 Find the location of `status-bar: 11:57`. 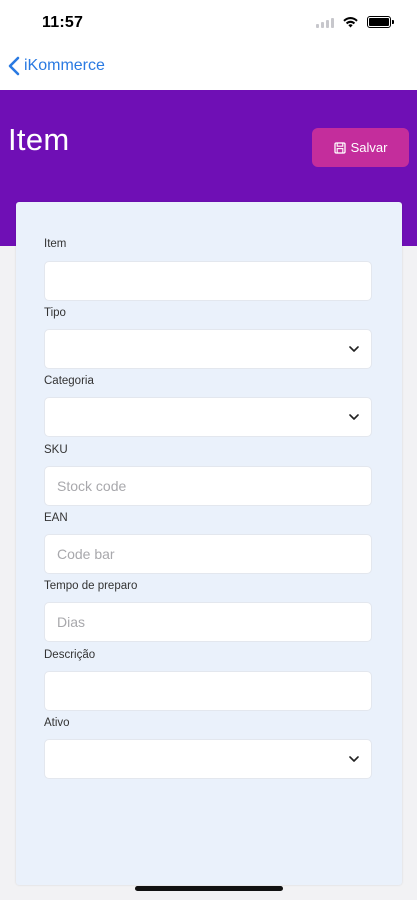

status-bar: 11:57 is located at coordinates (208, 23).